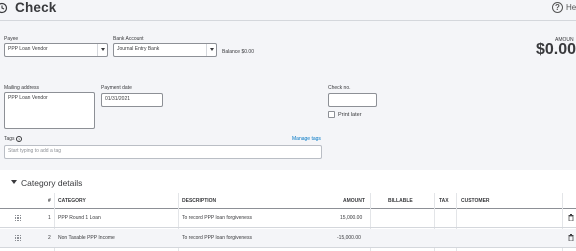 The image size is (576, 251). I want to click on help-icon: ?, so click(557, 7).